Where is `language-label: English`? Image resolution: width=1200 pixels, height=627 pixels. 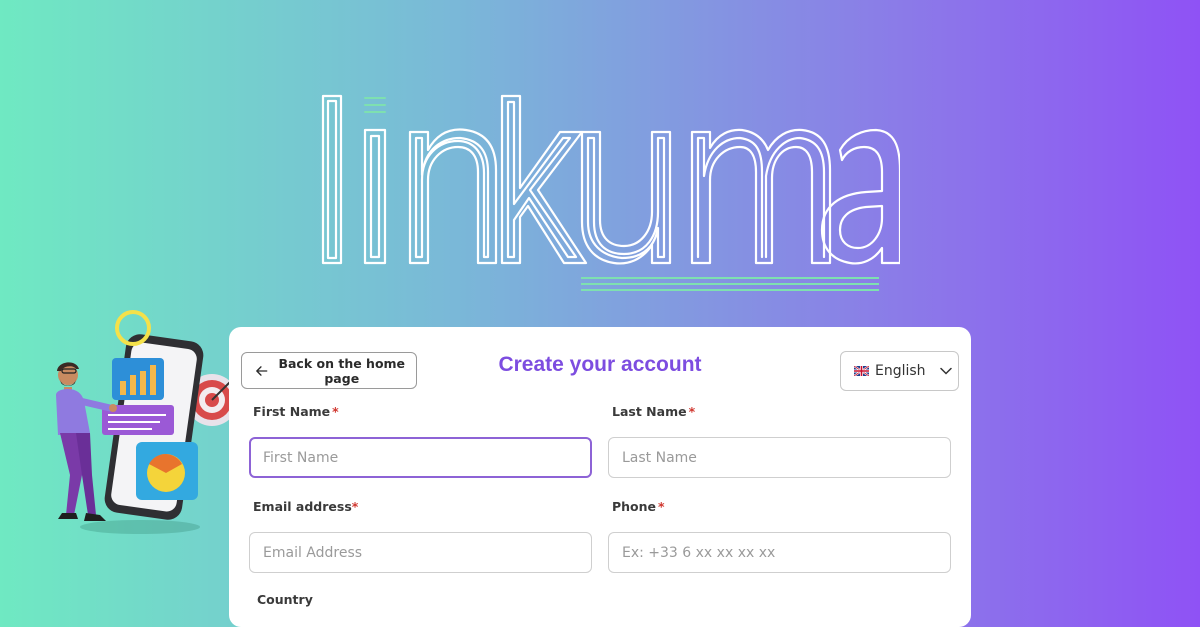 language-label: English is located at coordinates (900, 371).